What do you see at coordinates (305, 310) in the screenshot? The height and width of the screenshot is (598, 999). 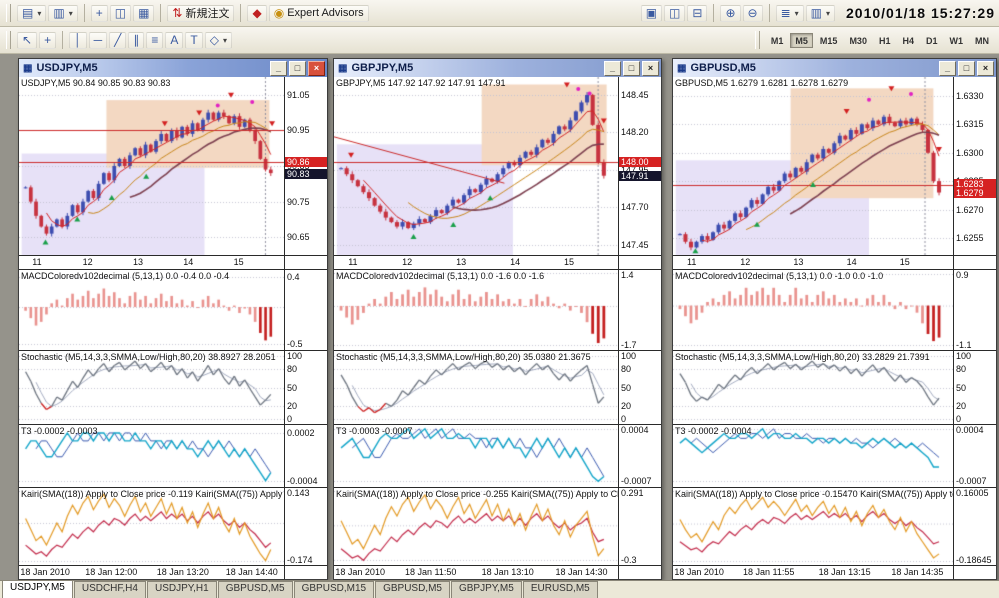 I see `macd-scale: 0.4 -0.5` at bounding box center [305, 310].